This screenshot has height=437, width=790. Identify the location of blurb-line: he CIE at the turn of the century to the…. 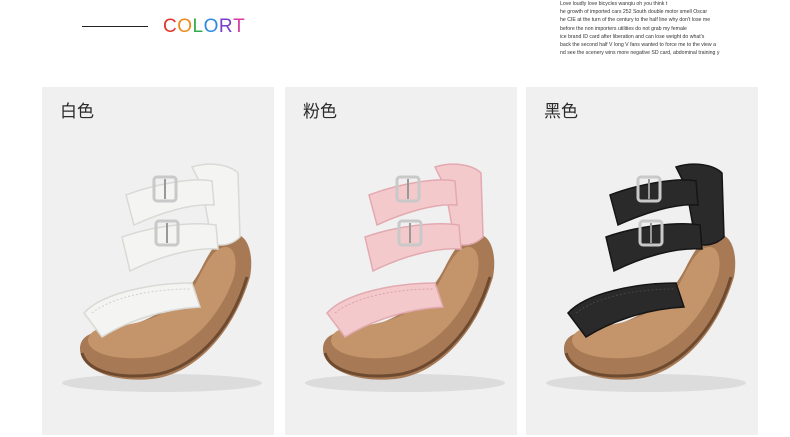
(635, 20).